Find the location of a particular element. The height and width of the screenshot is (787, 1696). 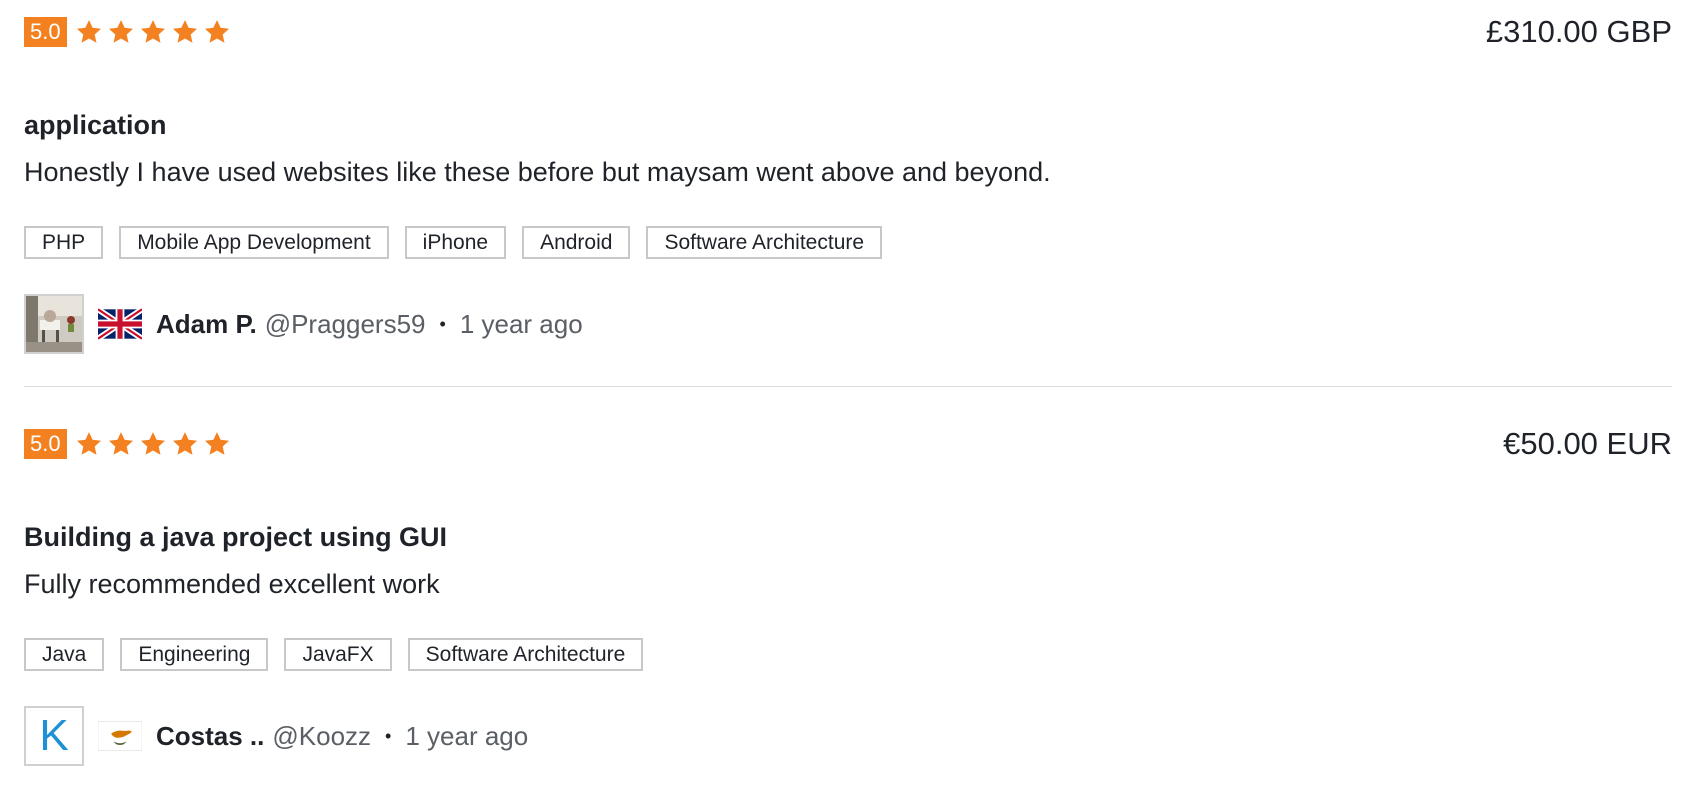

skill-tag: Android is located at coordinates (576, 242).